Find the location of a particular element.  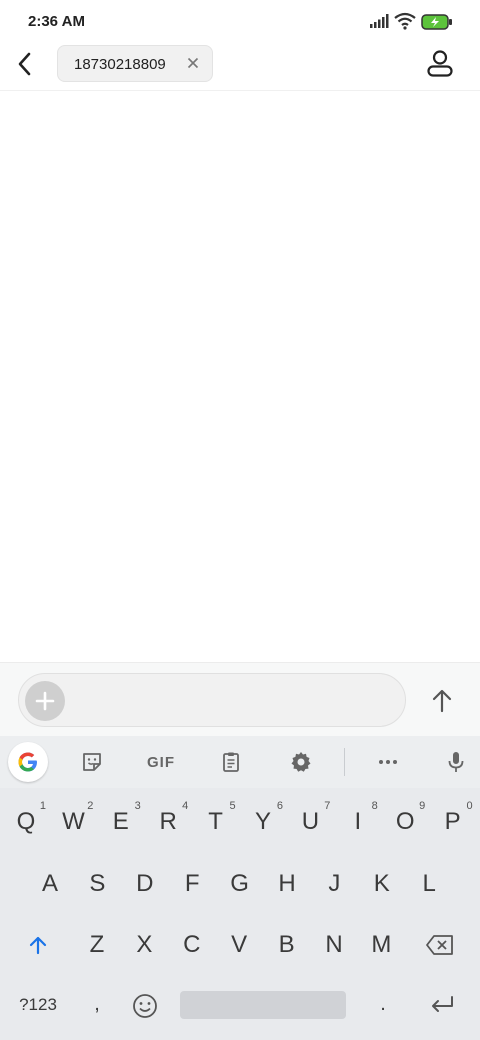

key-l: L is located at coordinates (429, 884).